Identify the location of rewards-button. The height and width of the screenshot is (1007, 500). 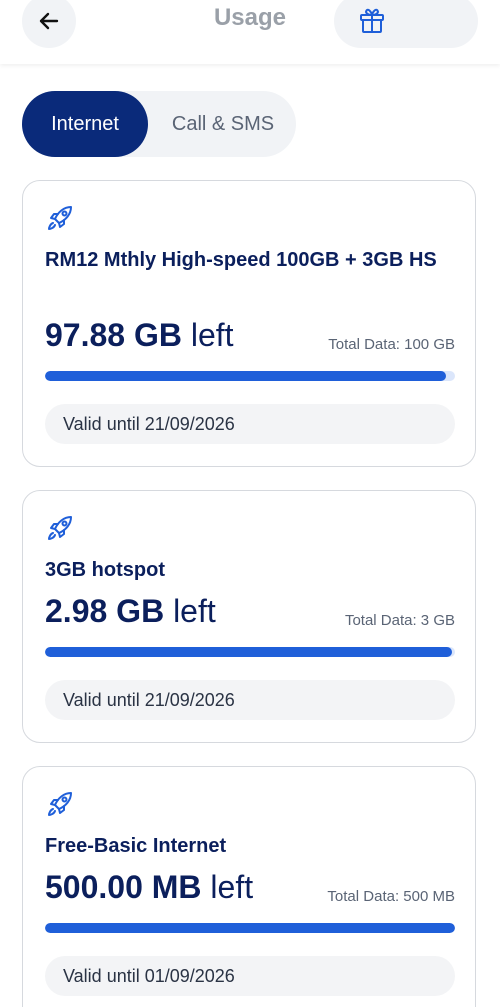
(406, 24).